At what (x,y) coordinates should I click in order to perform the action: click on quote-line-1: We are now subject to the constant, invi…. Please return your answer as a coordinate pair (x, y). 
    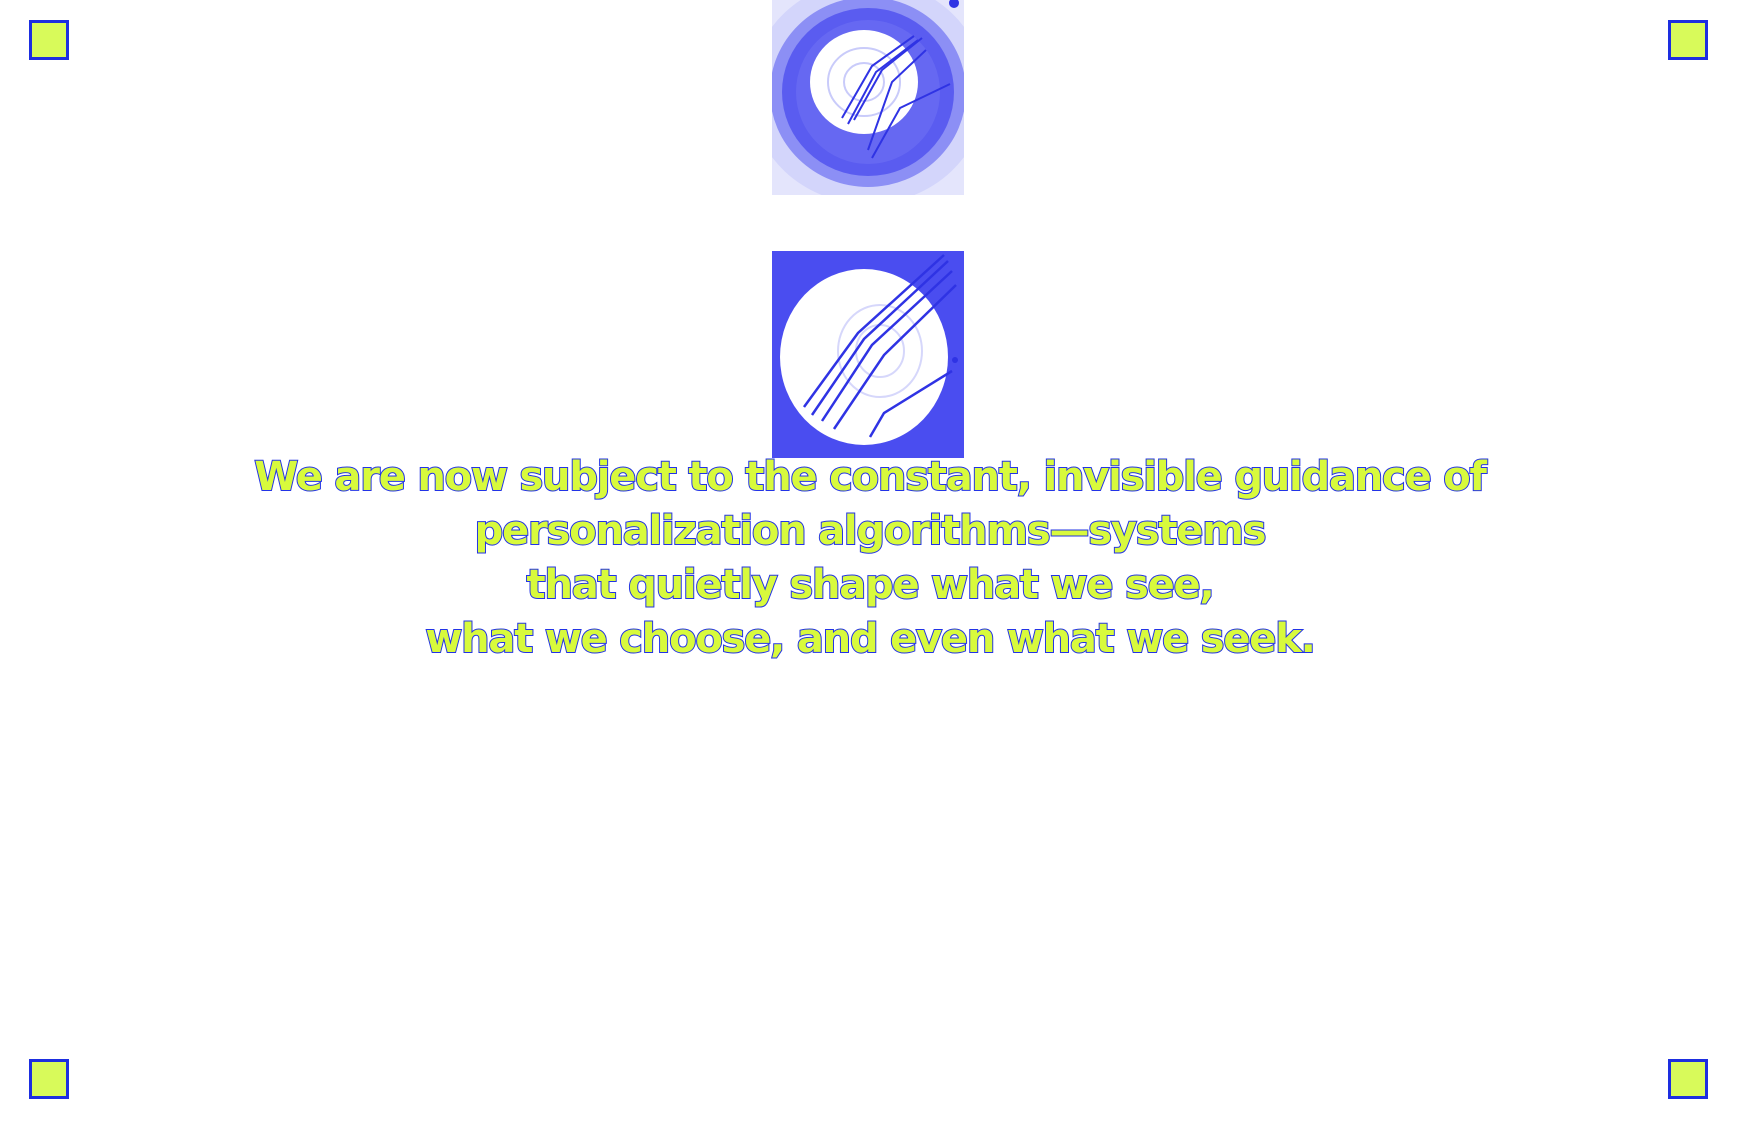
    Looking at the image, I should click on (870, 477).